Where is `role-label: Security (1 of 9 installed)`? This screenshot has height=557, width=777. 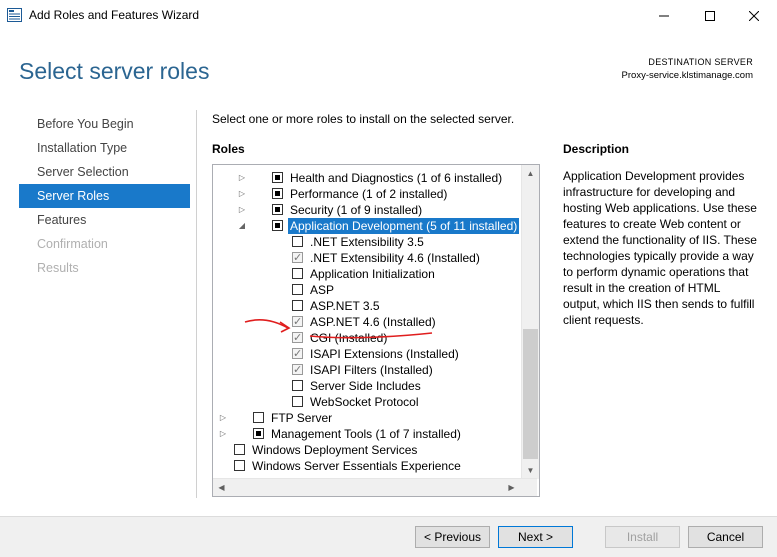
role-label: Security (1 of 9 installed) is located at coordinates (356, 210).